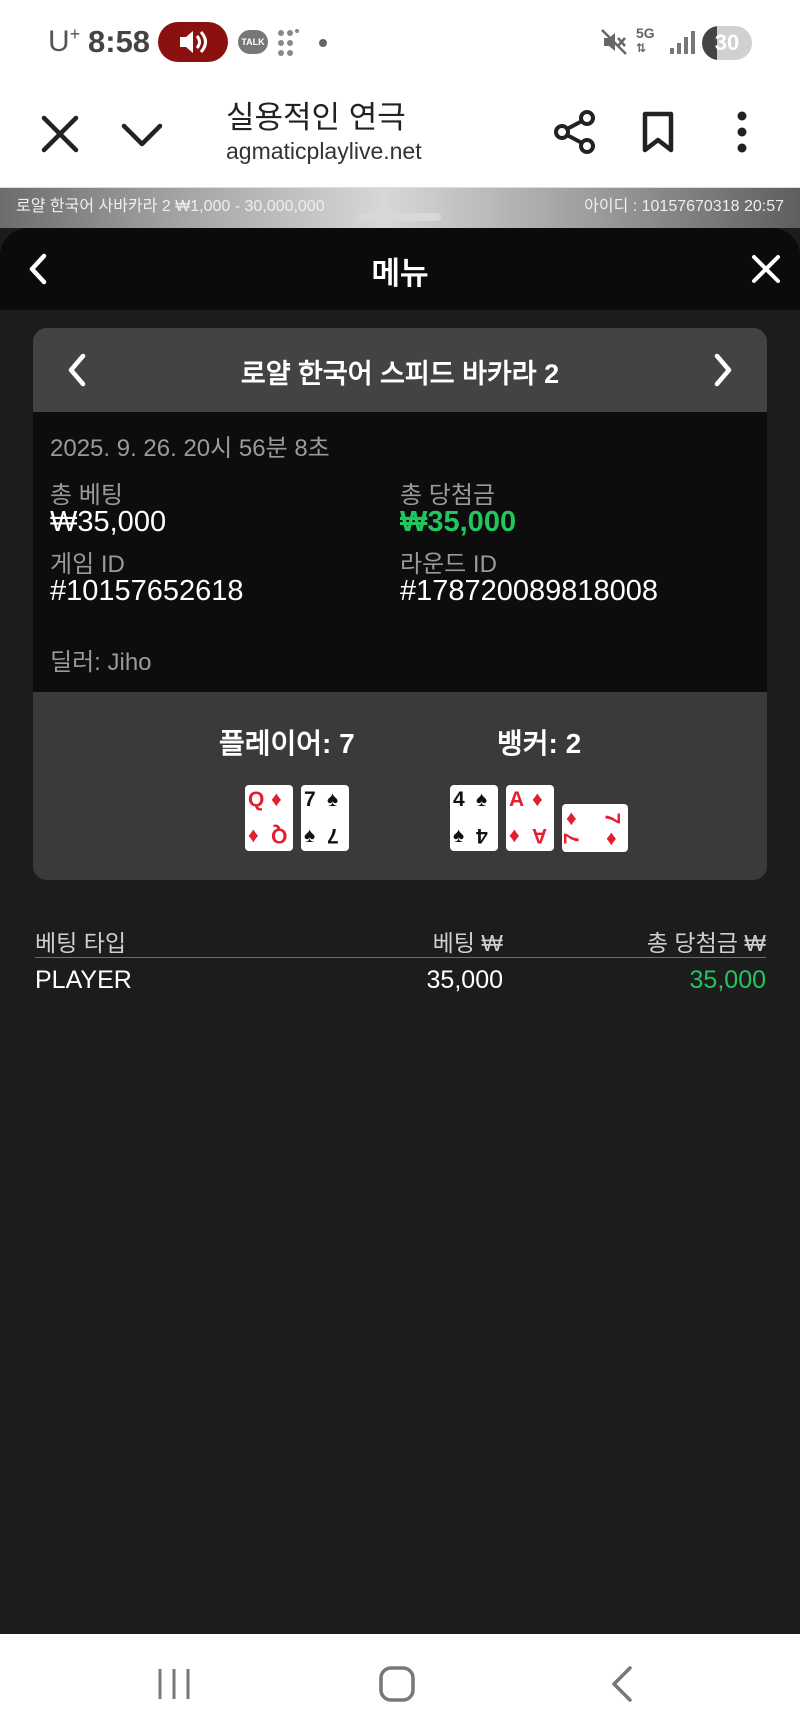 The width and height of the screenshot is (800, 1734). What do you see at coordinates (614, 42) in the screenshot?
I see `mute-icon` at bounding box center [614, 42].